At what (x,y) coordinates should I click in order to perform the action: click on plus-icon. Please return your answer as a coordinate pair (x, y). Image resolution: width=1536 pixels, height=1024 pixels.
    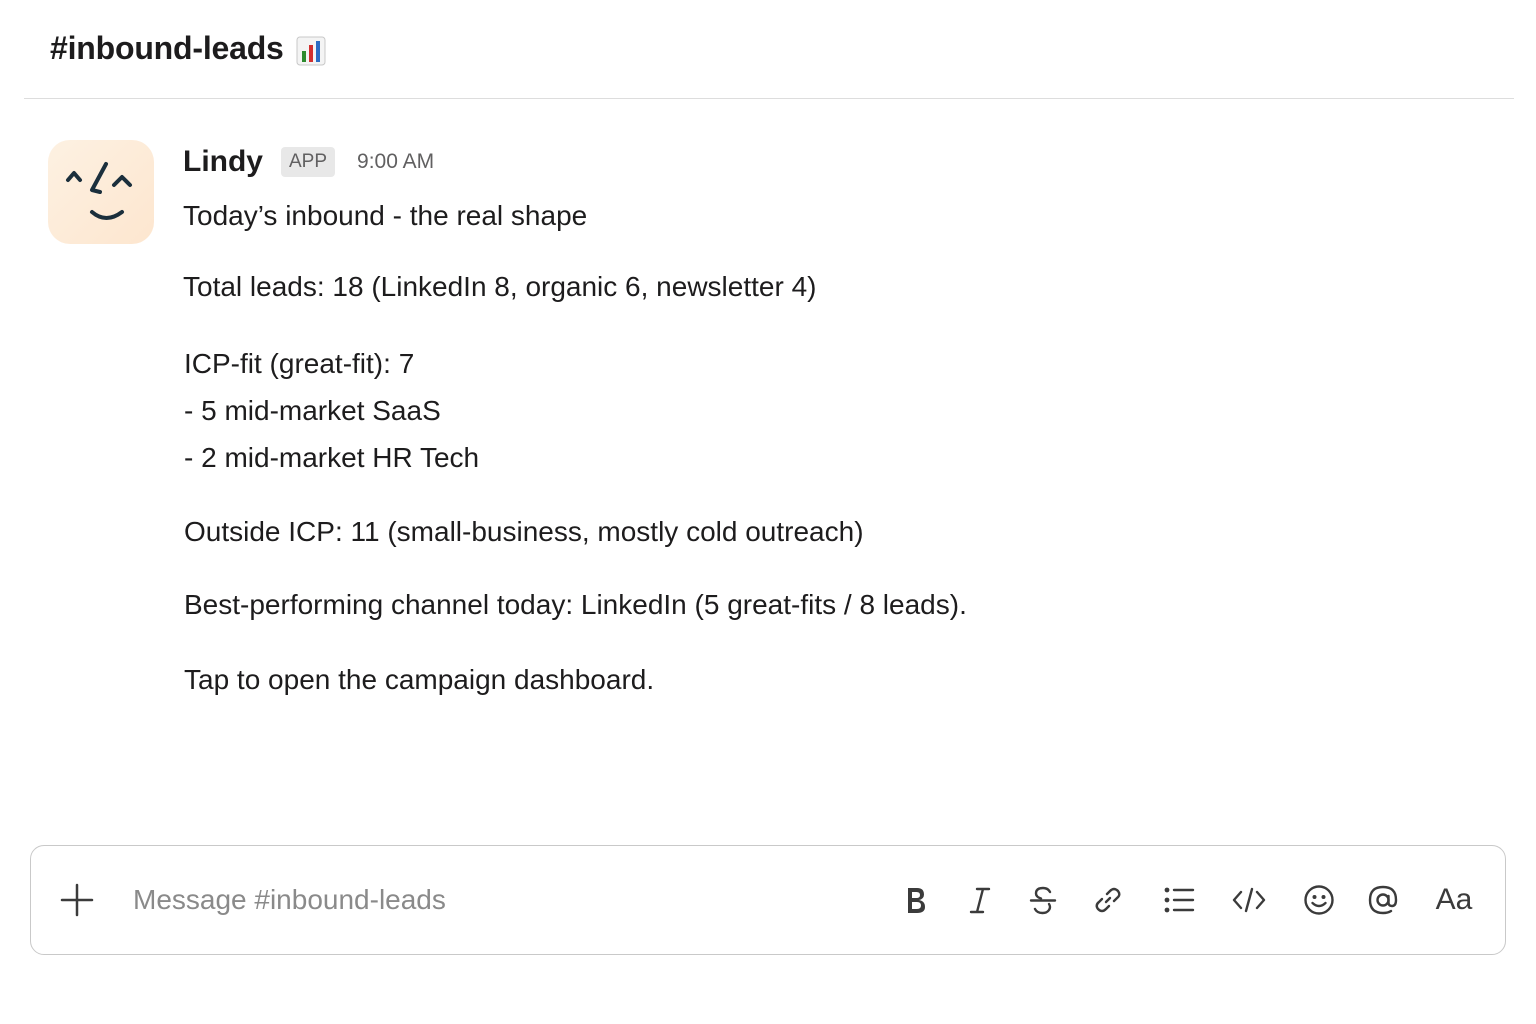
    Looking at the image, I should click on (77, 900).